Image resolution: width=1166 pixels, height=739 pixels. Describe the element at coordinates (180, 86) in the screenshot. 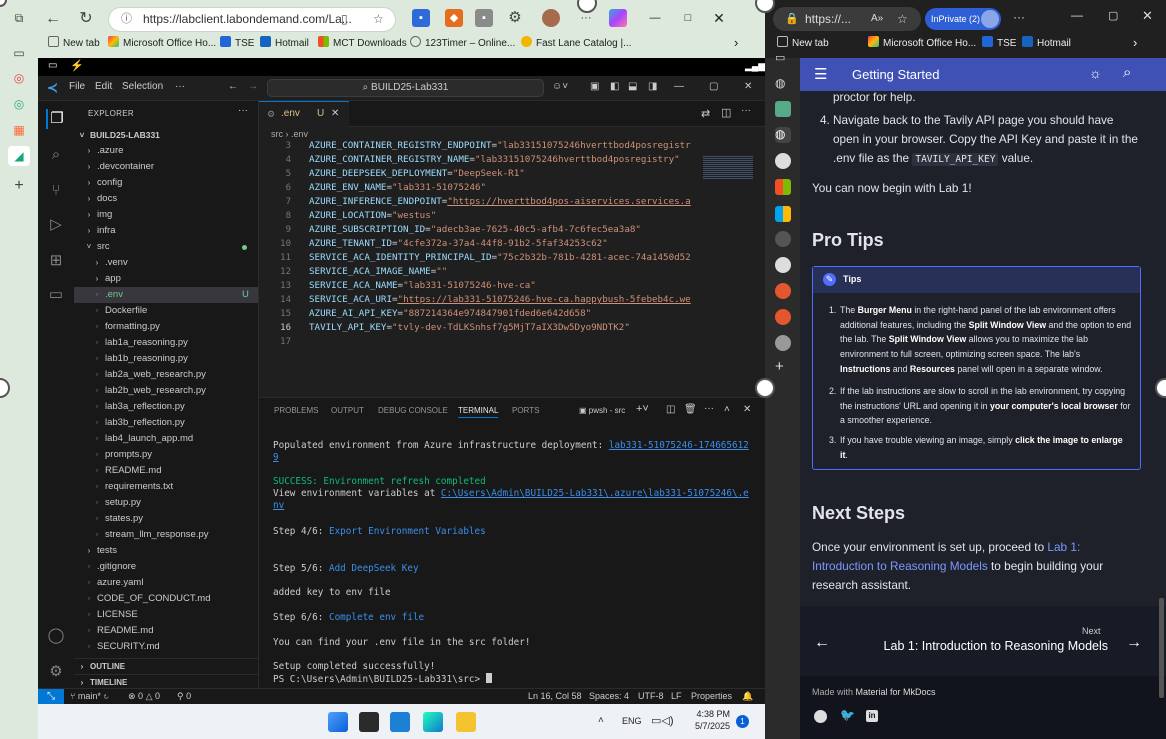

I see `menu-more: ···` at that location.